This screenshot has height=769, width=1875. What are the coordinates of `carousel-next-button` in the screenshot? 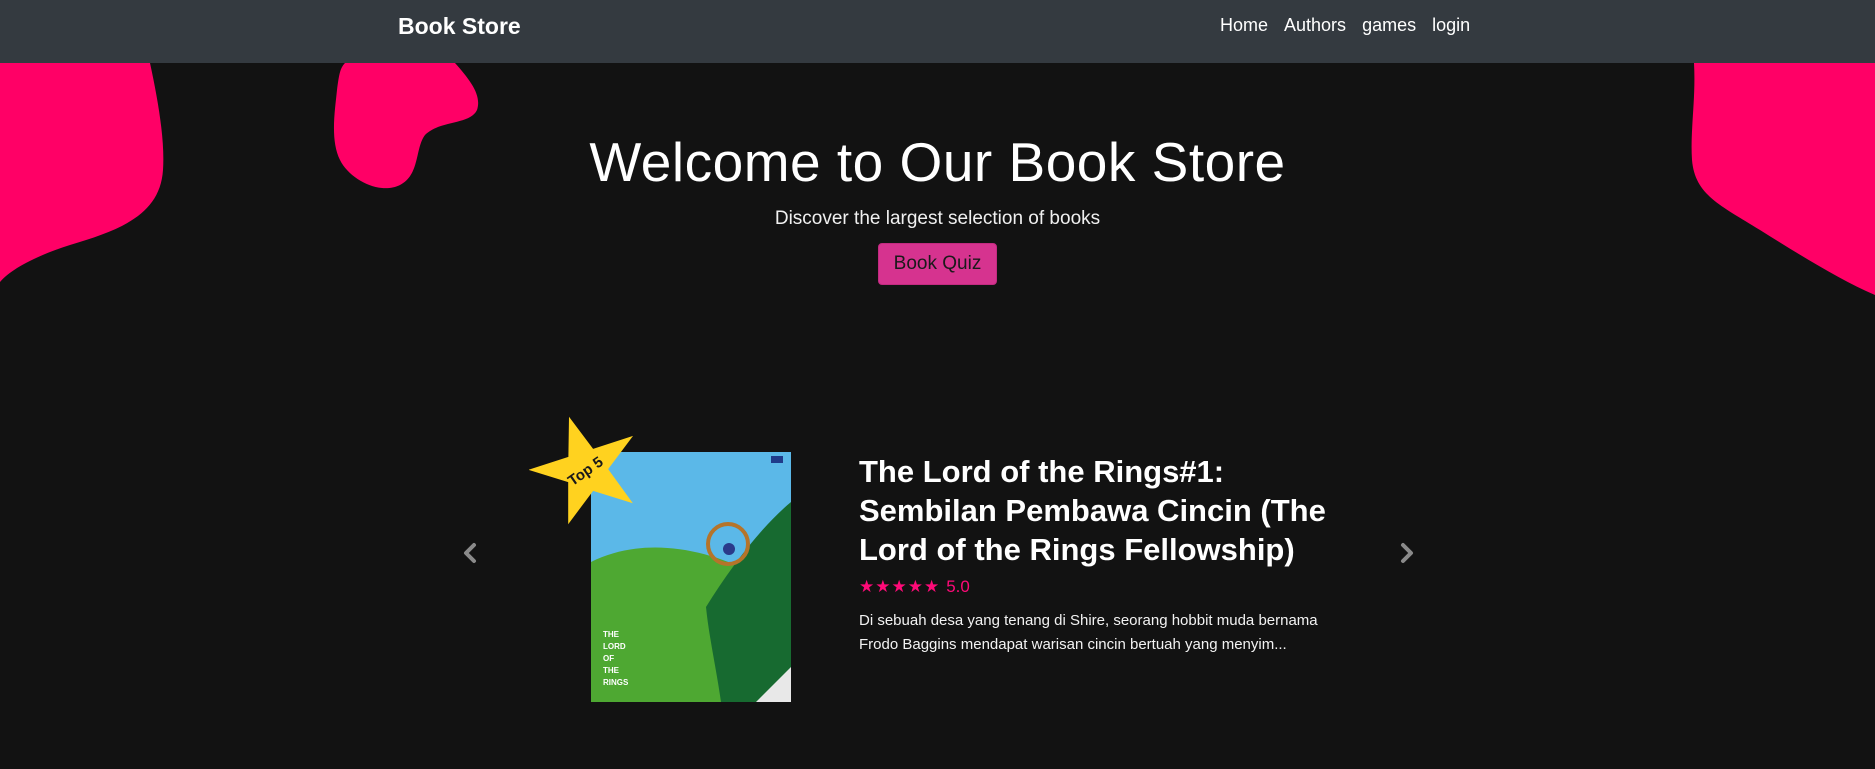 It's located at (1407, 553).